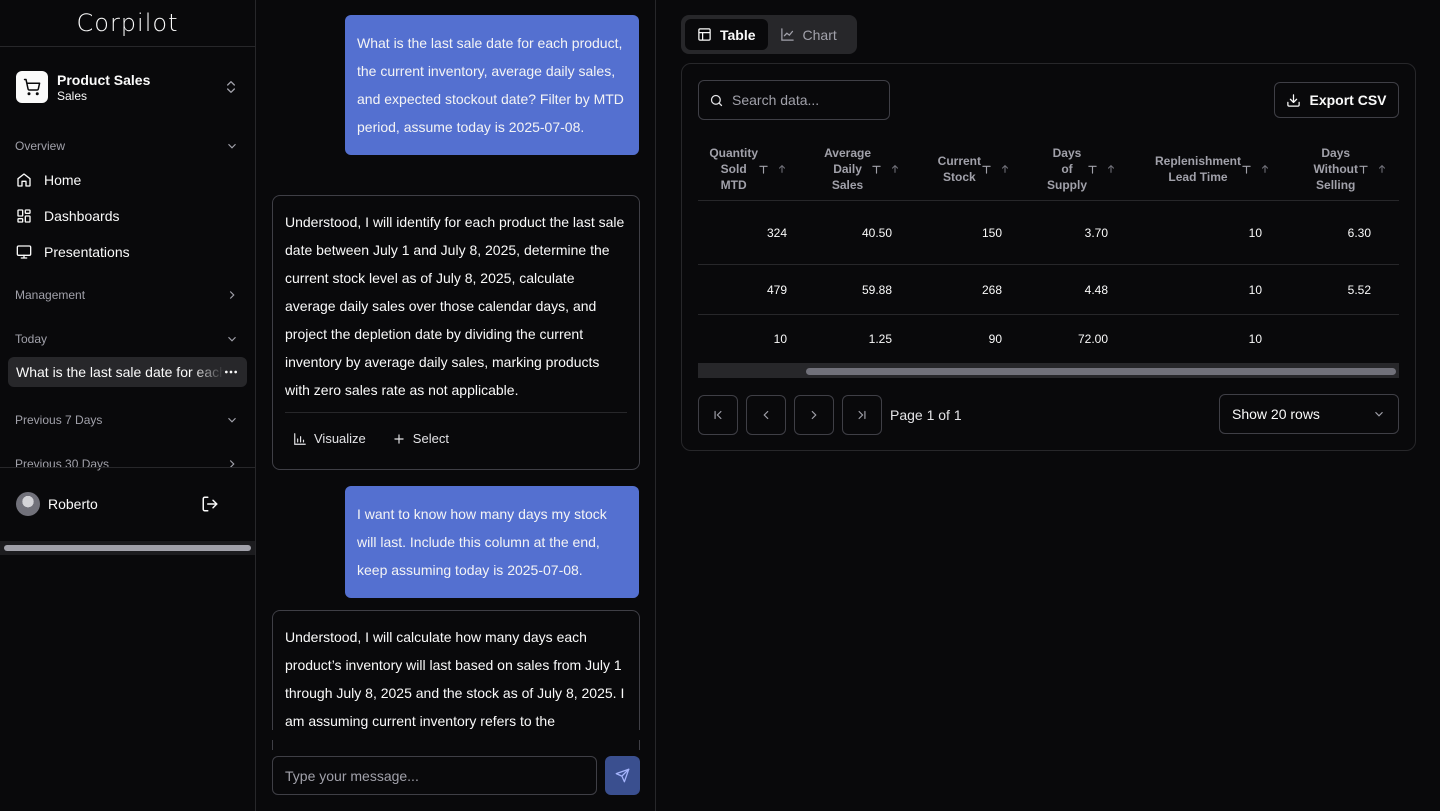  What do you see at coordinates (959, 161) in the screenshot?
I see `column-header-label-line: Current` at bounding box center [959, 161].